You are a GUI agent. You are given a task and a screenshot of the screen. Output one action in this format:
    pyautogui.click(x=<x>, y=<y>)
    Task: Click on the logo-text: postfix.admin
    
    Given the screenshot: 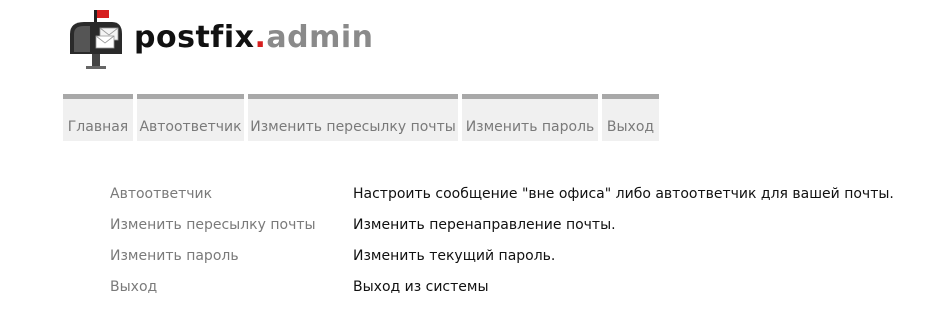 What is the action you would take?
    pyautogui.click(x=254, y=38)
    